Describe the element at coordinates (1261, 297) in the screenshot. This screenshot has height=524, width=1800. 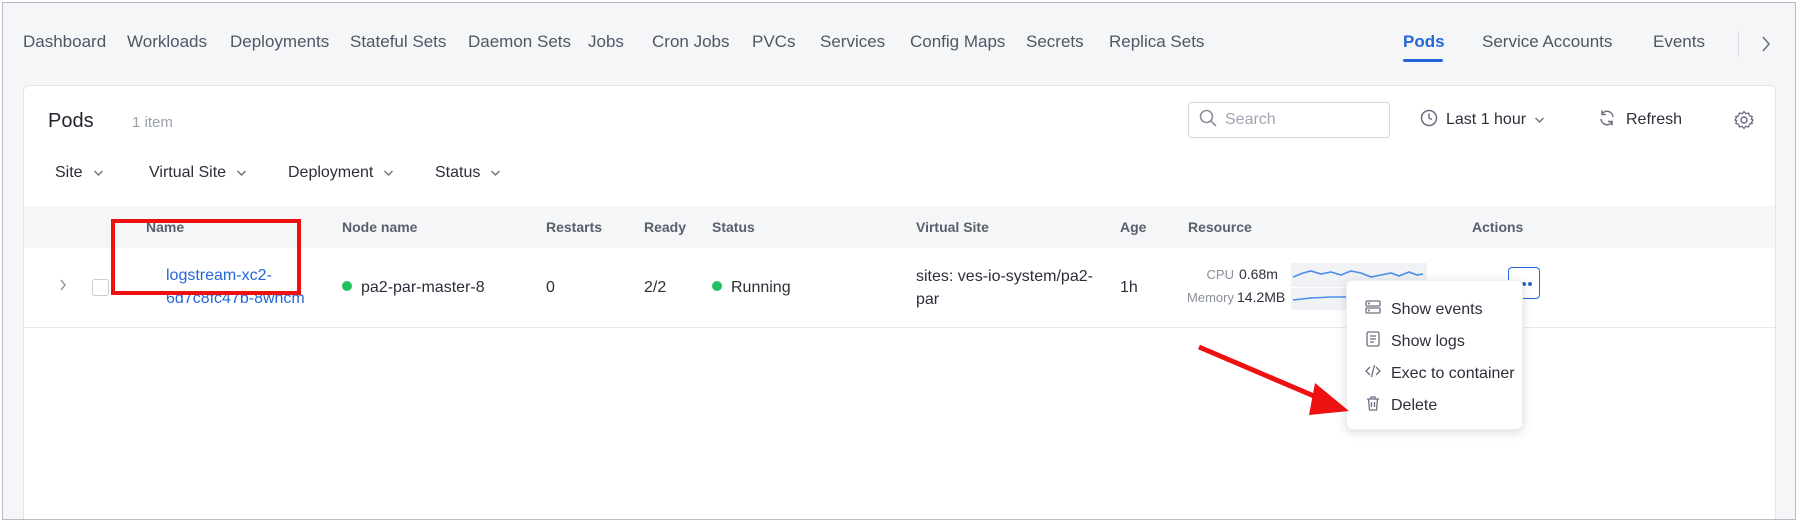
I see `memory-value: 14.2MB` at that location.